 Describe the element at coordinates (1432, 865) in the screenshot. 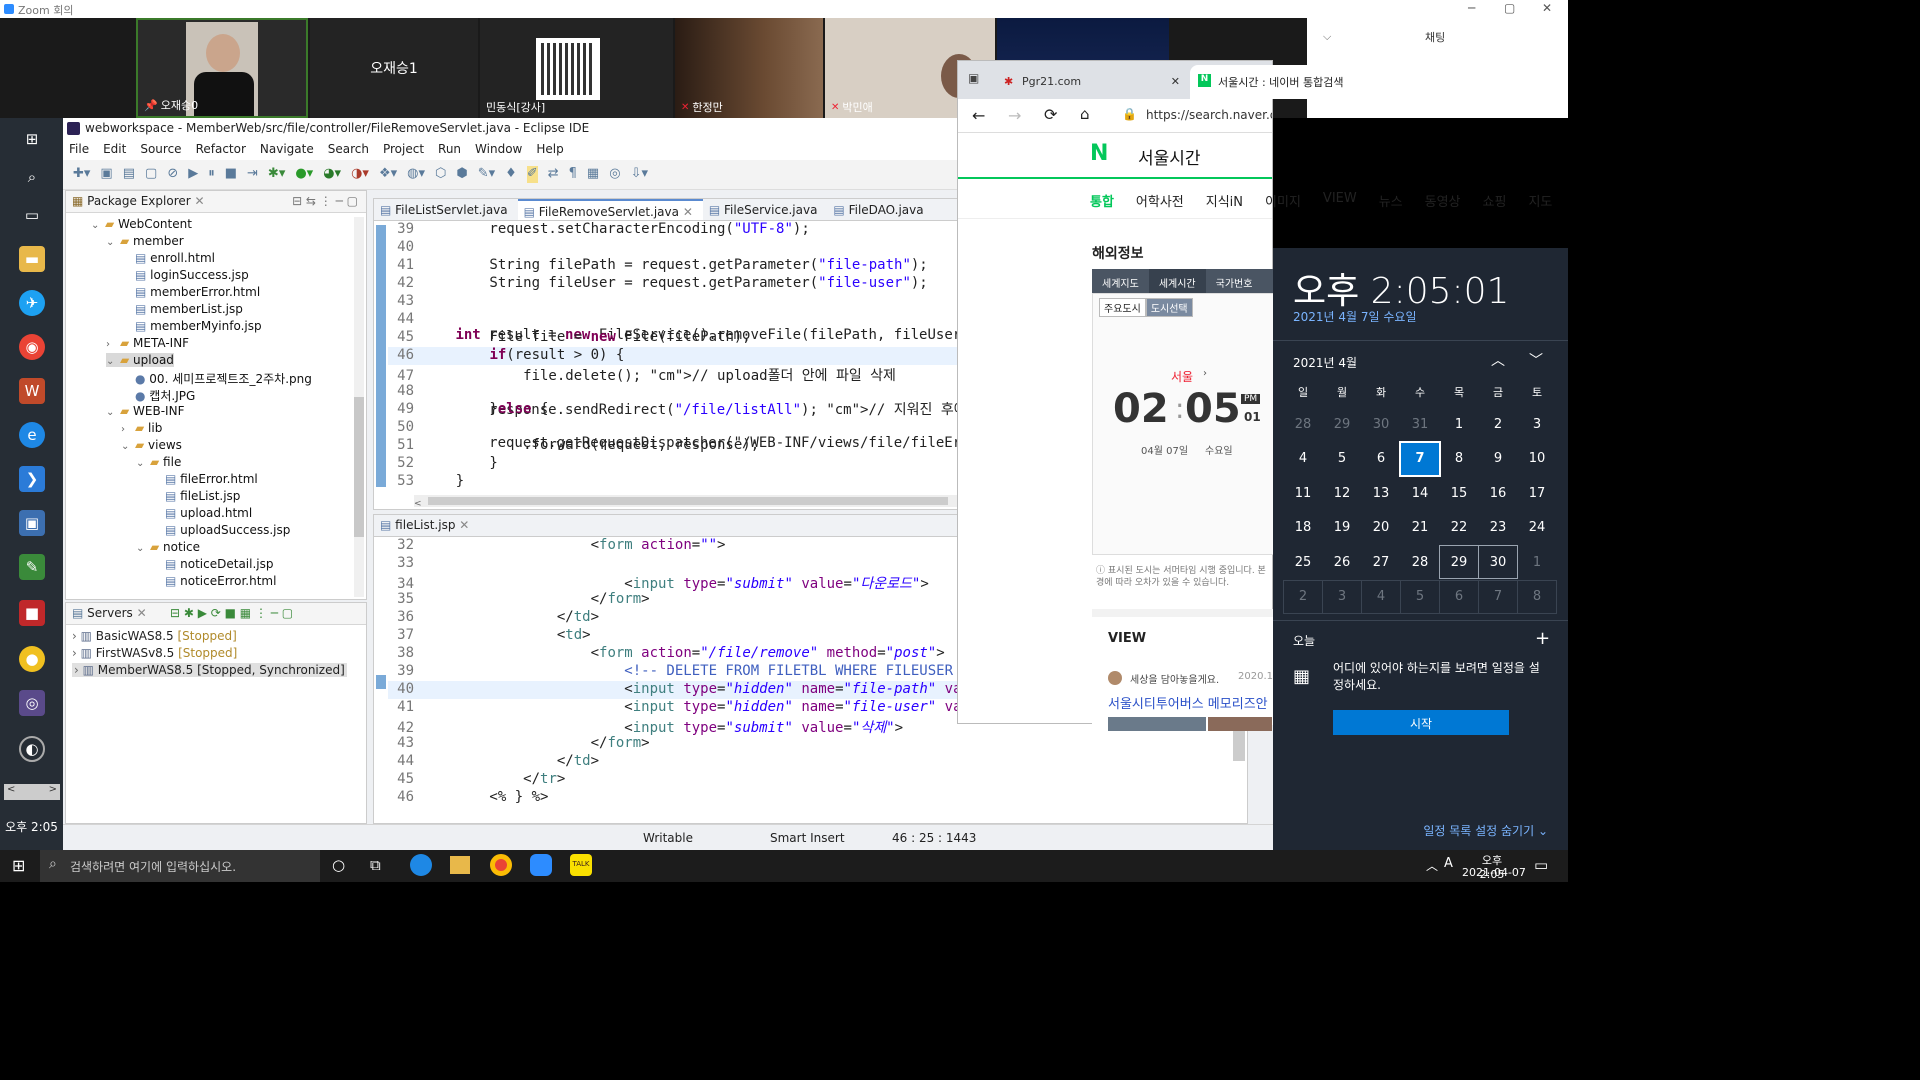

I see `tray-chevron-icon: ︿` at that location.